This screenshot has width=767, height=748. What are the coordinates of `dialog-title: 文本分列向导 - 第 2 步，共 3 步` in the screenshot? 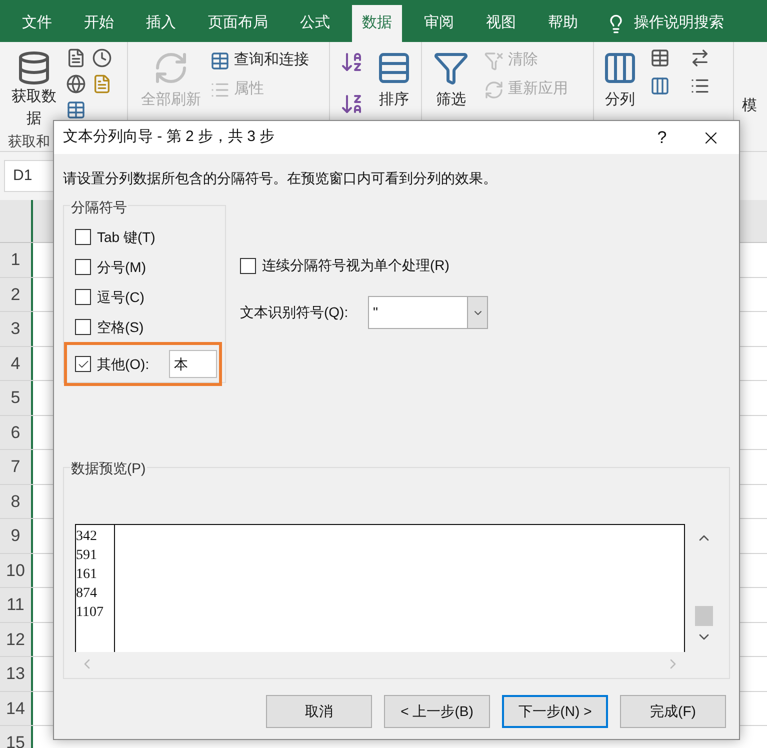 It's located at (169, 137).